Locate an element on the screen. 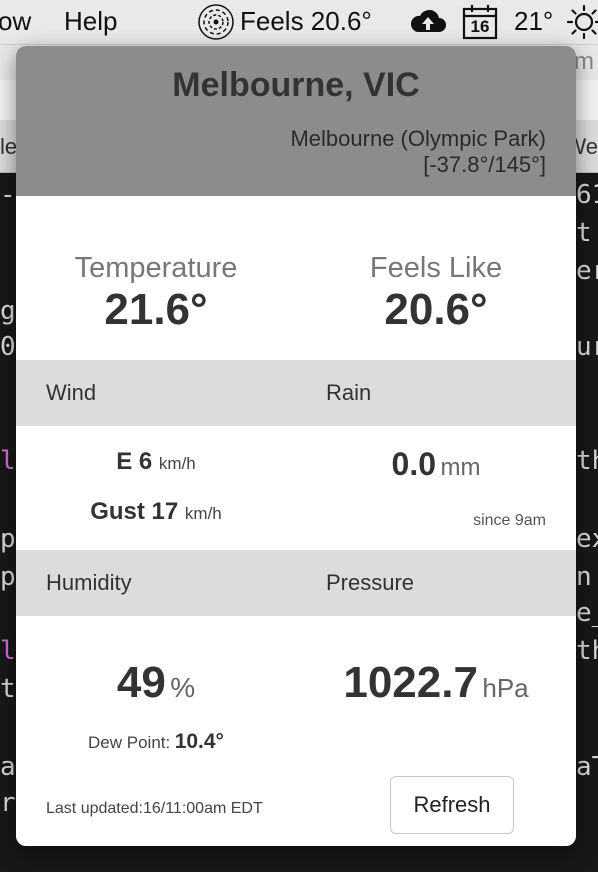 This screenshot has width=598, height=872. bg-code-line: er is located at coordinates (587, 271).